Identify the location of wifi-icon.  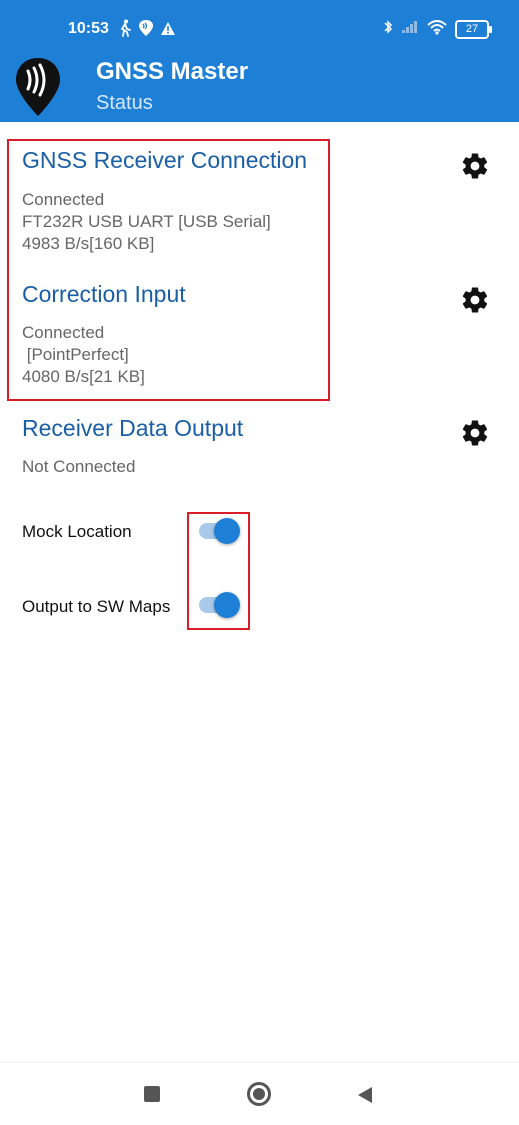
(437, 29).